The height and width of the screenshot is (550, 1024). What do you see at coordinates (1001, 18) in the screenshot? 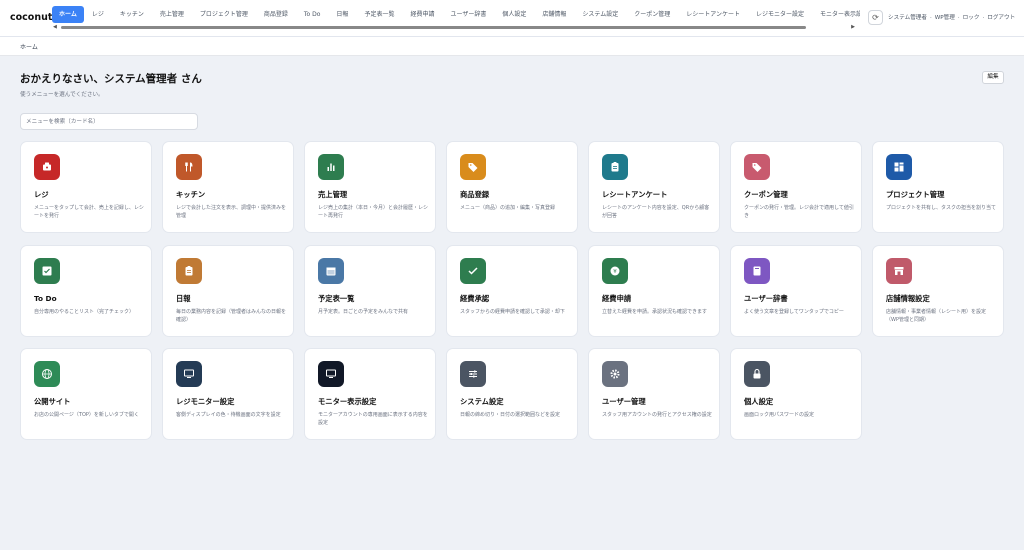
I see `nav-link: ログアウト` at bounding box center [1001, 18].